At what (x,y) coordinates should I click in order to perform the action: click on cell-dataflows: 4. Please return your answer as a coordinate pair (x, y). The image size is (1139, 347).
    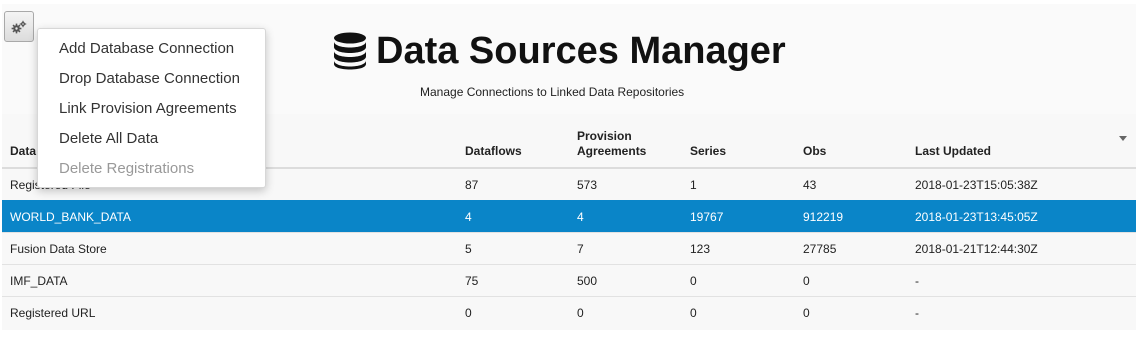
    Looking at the image, I should click on (513, 216).